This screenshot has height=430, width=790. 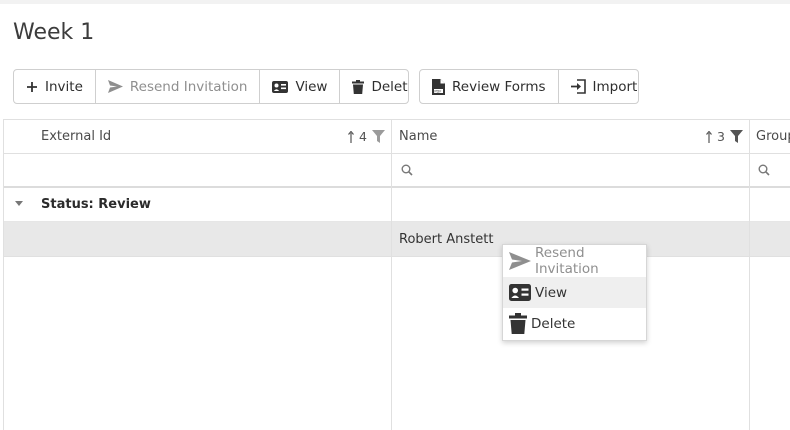 I want to click on resend-invitation-button-label: Resend Invitation, so click(x=188, y=86).